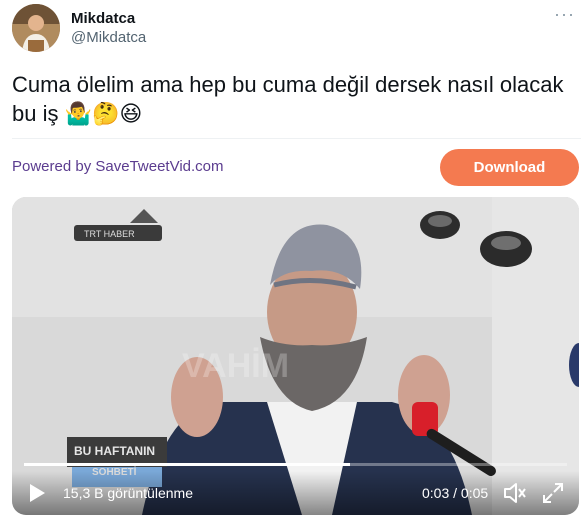  I want to click on svg-text: BU HAFTANIN, so click(114, 451).